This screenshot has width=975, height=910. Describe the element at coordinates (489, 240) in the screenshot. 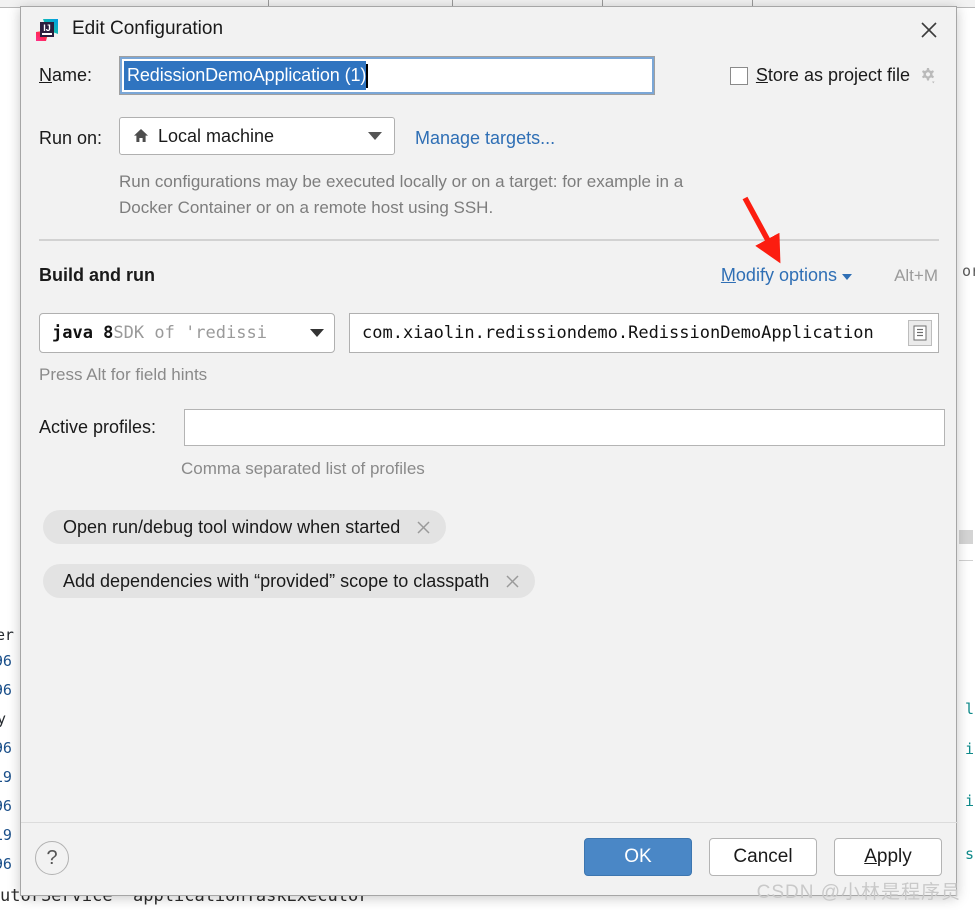

I see `section-divider` at that location.